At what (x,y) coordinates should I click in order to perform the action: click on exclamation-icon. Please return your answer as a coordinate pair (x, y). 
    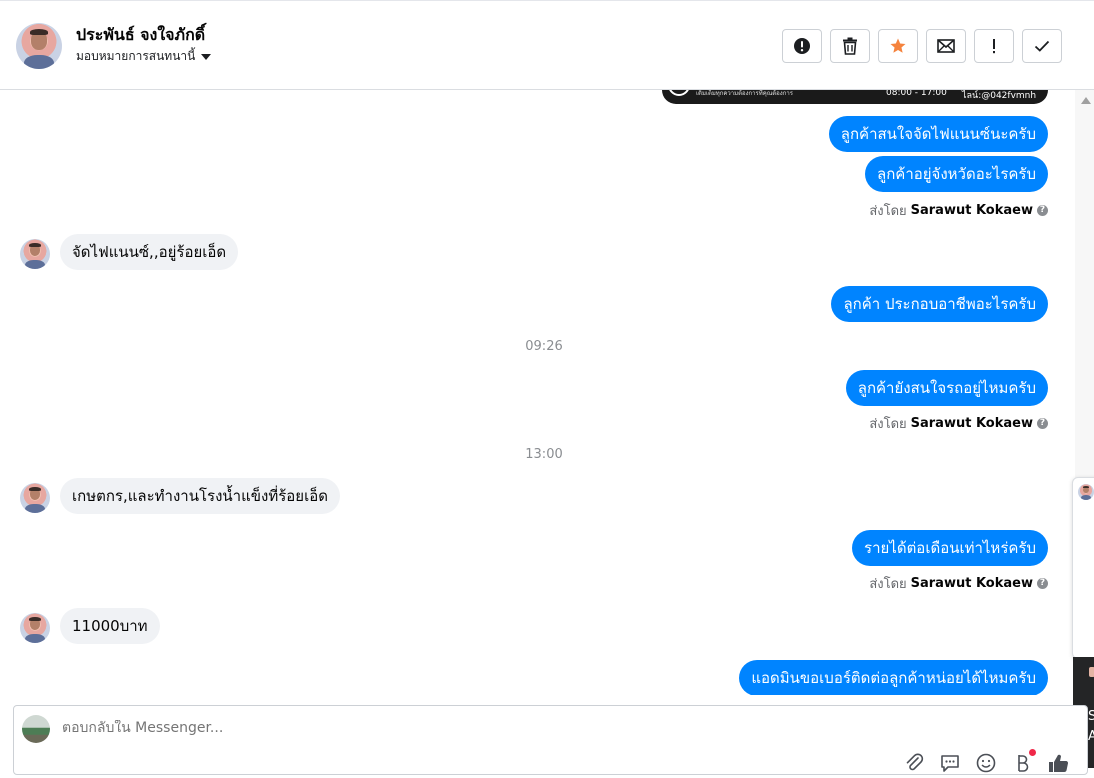
    Looking at the image, I should click on (994, 46).